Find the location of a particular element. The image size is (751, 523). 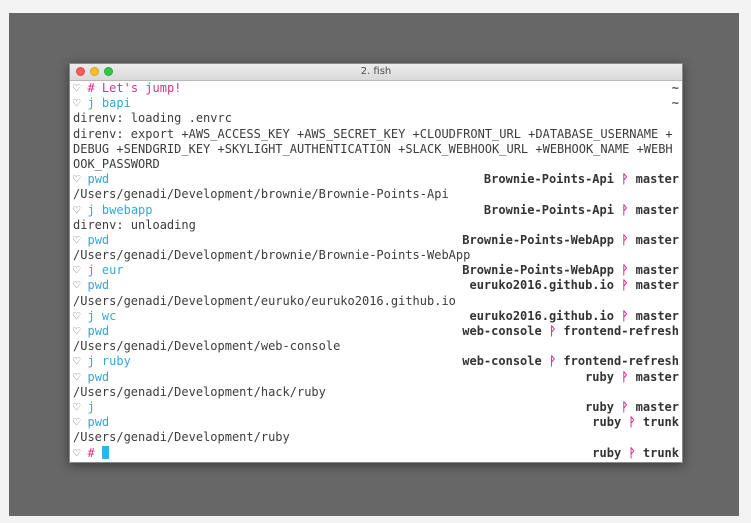

prompt-line: ♡ j bapi ~ is located at coordinates (376, 103).